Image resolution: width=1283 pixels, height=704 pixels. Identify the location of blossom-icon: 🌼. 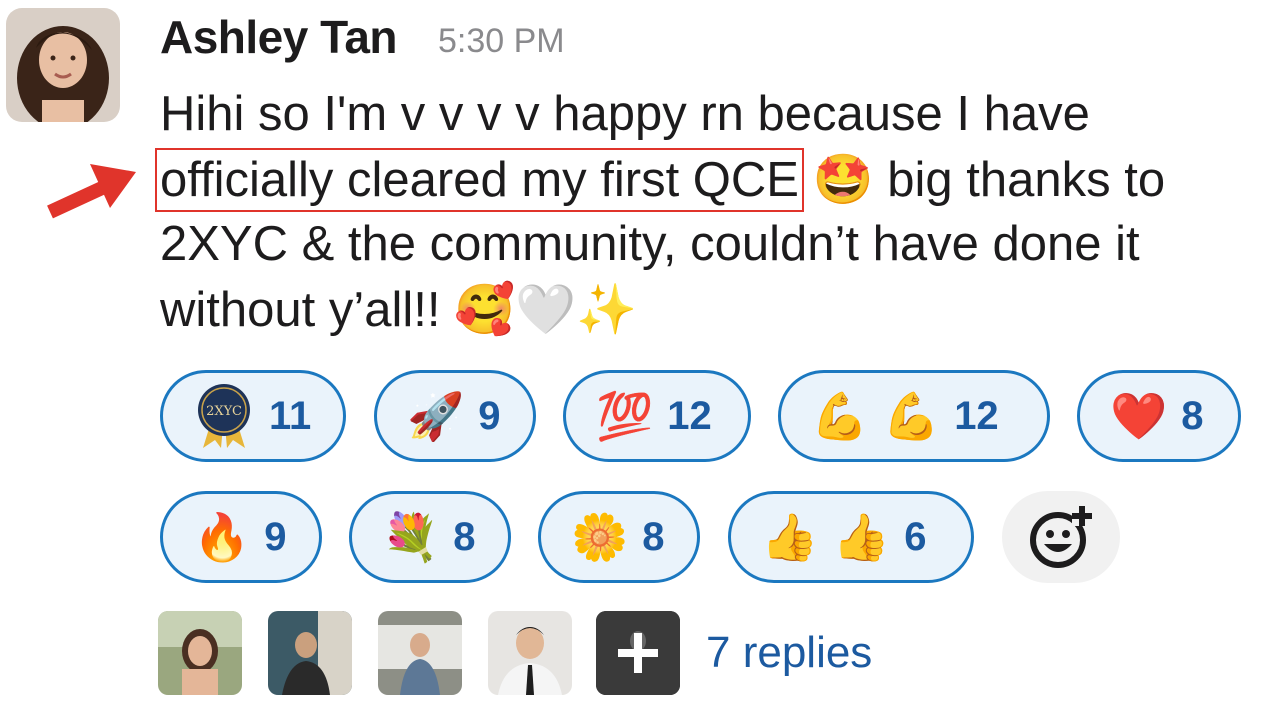
(600, 537).